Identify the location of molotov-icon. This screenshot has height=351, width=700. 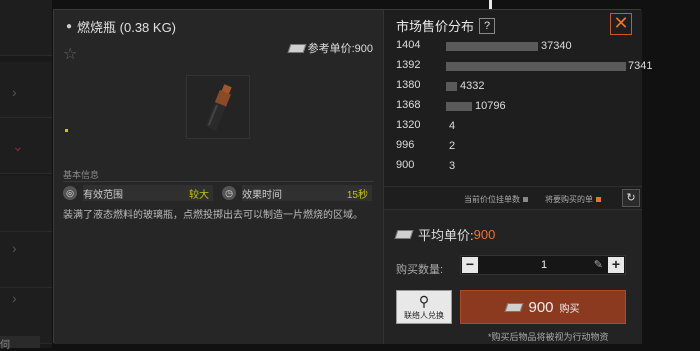
(218, 107).